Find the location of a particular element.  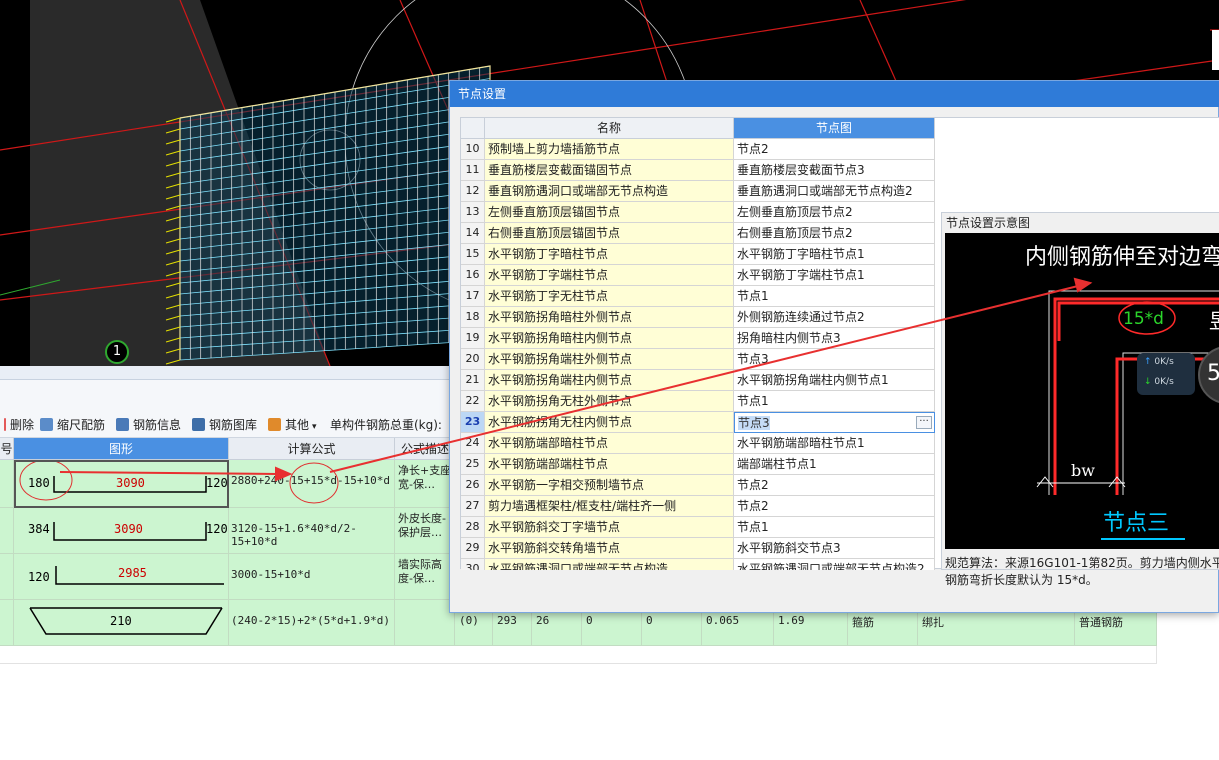

node-setting-name: 水平钢筋斜交转角墙节点 is located at coordinates (609, 548).